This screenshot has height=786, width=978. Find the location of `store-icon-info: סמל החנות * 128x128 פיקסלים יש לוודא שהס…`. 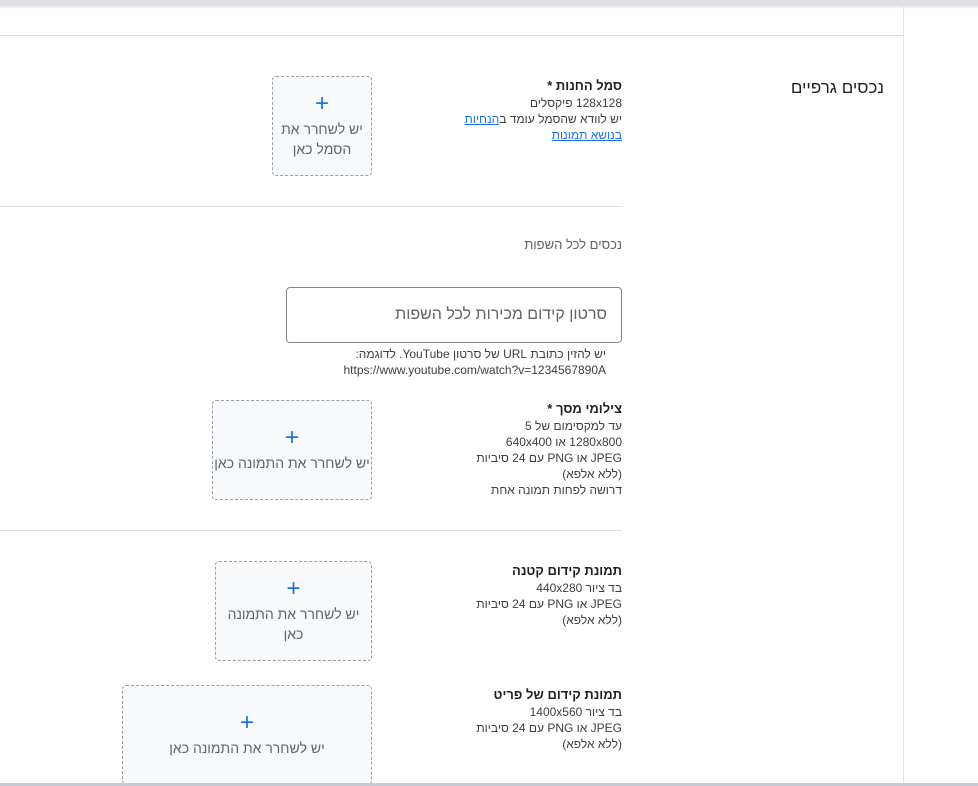

store-icon-info: סמל החנות * 128x128 פיקסלים יש לוודא שהס… is located at coordinates (537, 110).